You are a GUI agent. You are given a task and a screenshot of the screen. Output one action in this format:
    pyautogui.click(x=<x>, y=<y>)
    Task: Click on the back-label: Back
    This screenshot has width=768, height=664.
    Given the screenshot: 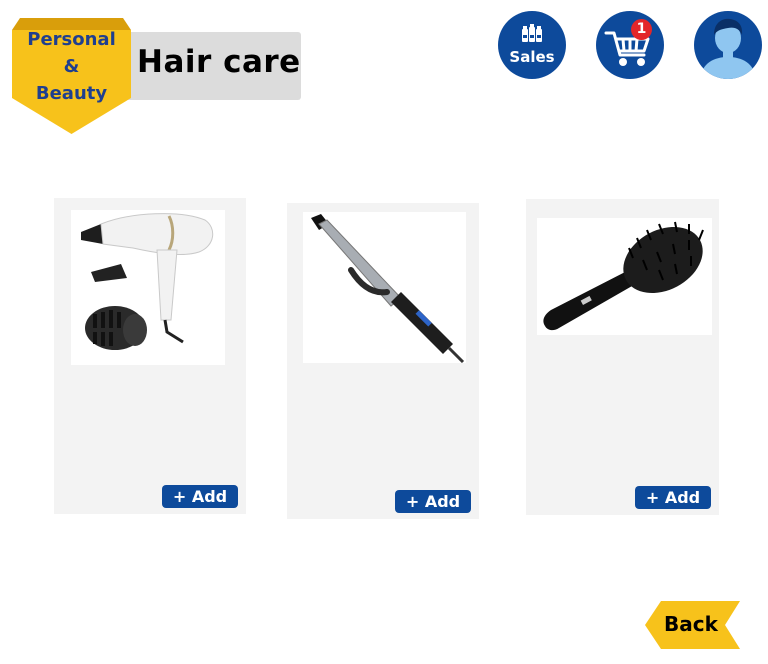 What is the action you would take?
    pyautogui.click(x=691, y=624)
    